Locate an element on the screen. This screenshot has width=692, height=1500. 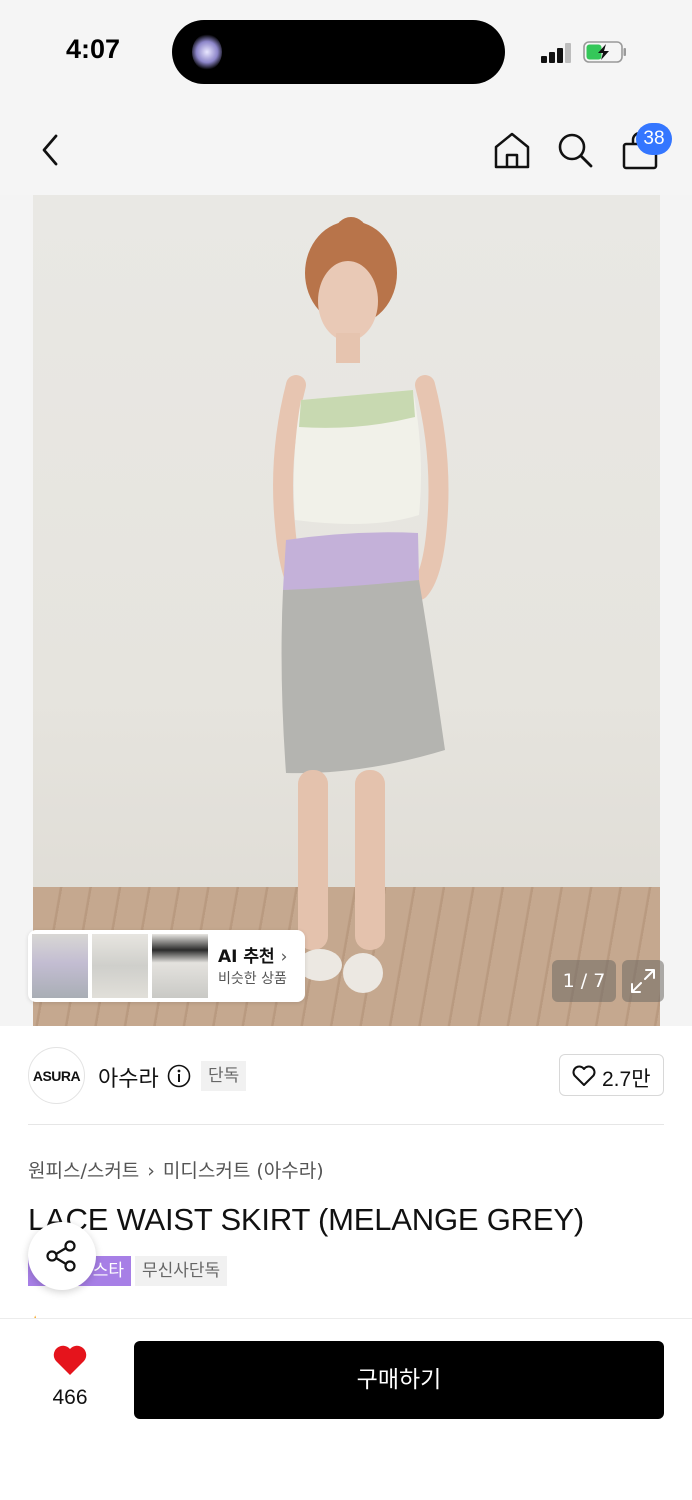
product-title: LACE WAIST SKIRT (MELANGE GREY) is located at coordinates (306, 1219).